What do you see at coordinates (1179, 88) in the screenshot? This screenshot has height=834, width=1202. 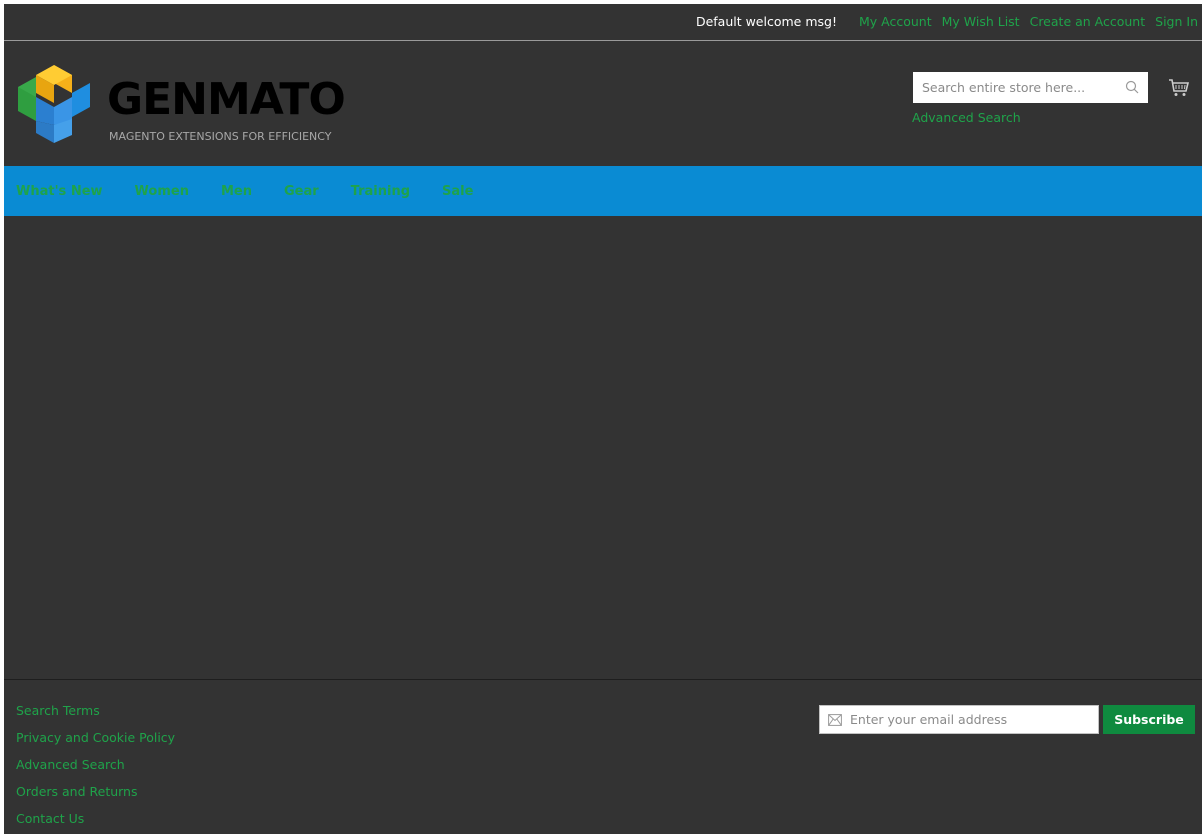 I see `cart-icon` at bounding box center [1179, 88].